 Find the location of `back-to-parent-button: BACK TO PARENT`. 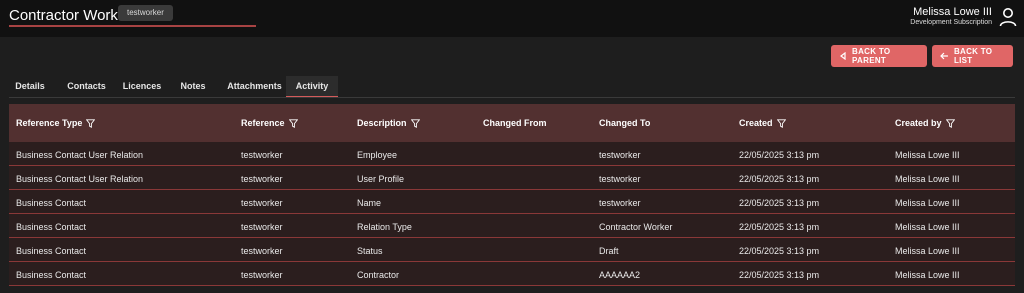

back-to-parent-button: BACK TO PARENT is located at coordinates (879, 56).